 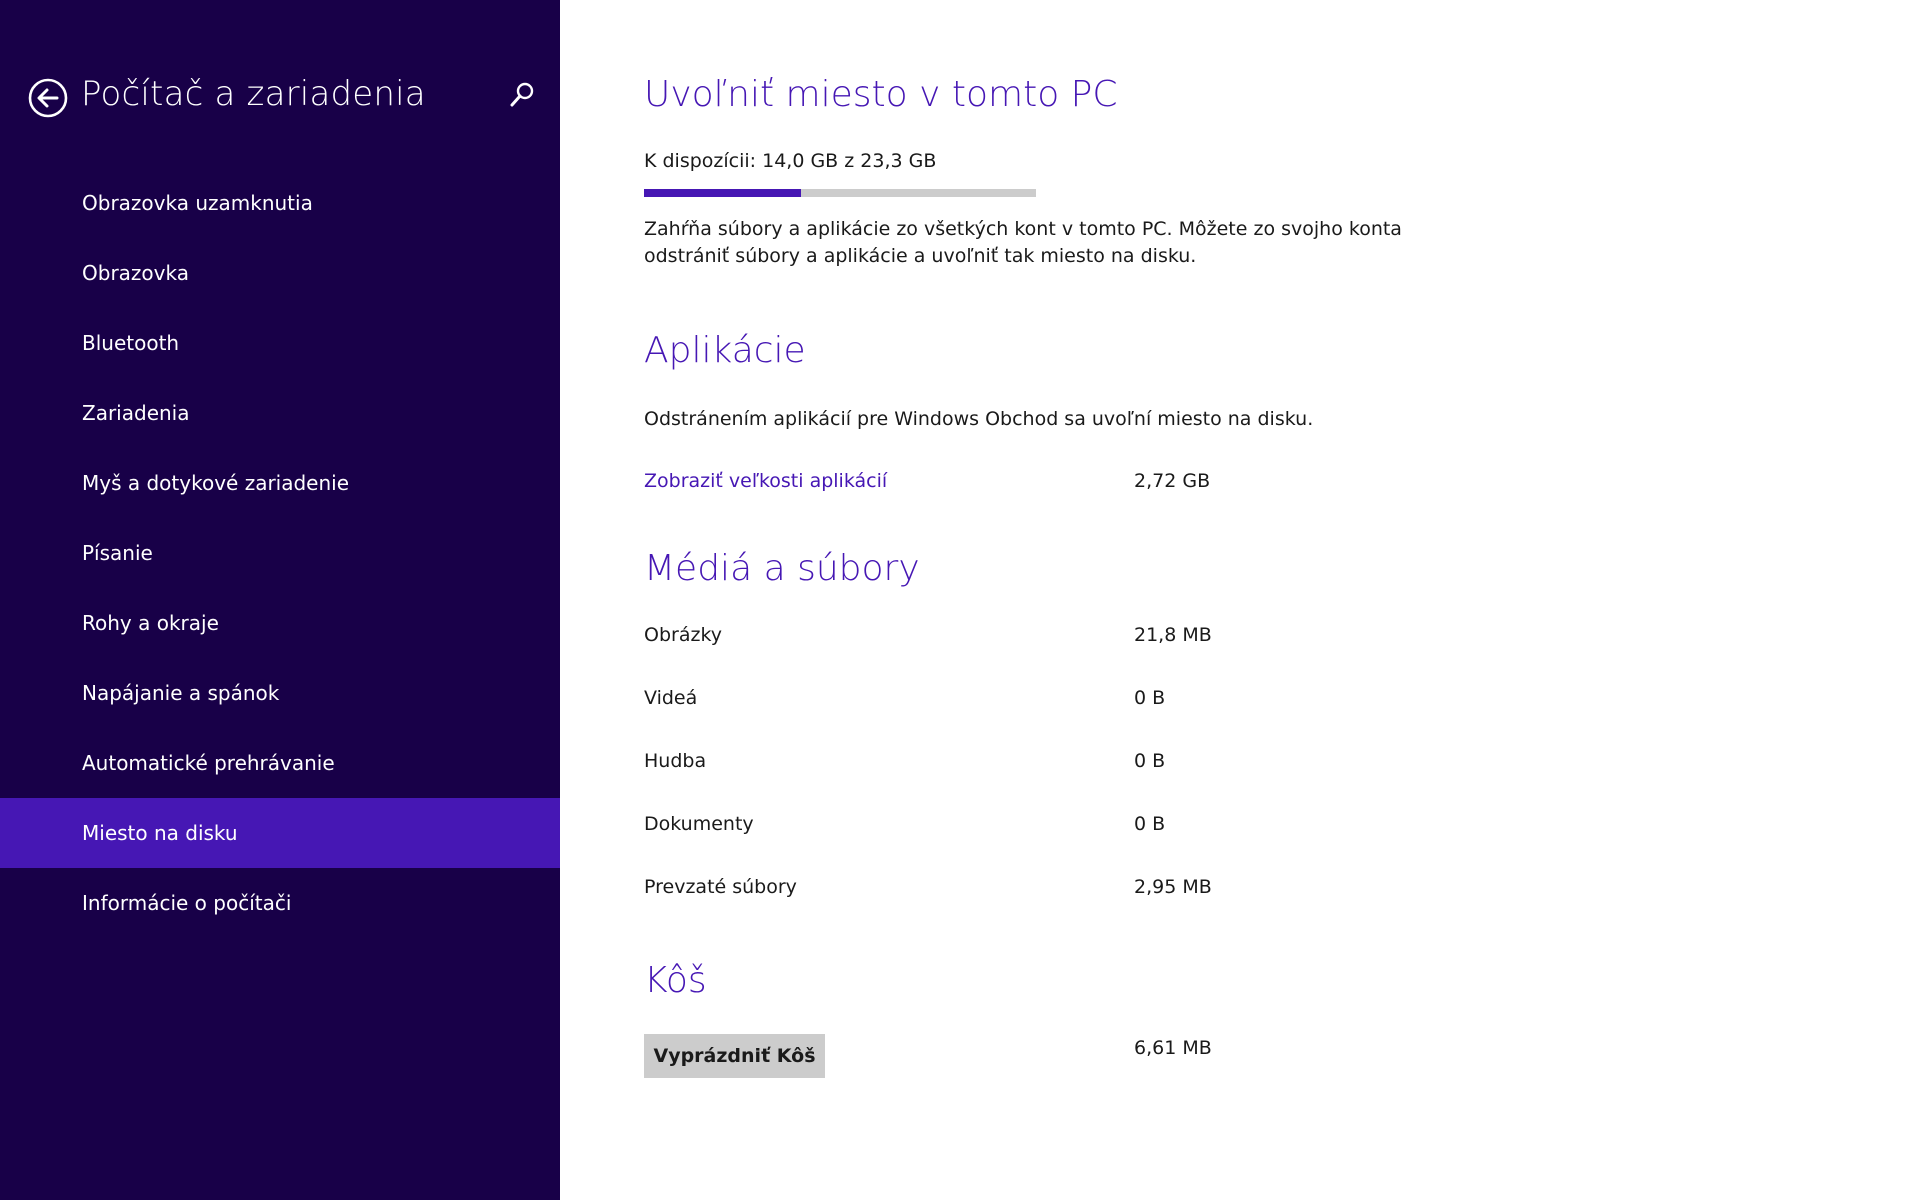 I want to click on media-row-value: 21,8 MB, so click(x=1173, y=635).